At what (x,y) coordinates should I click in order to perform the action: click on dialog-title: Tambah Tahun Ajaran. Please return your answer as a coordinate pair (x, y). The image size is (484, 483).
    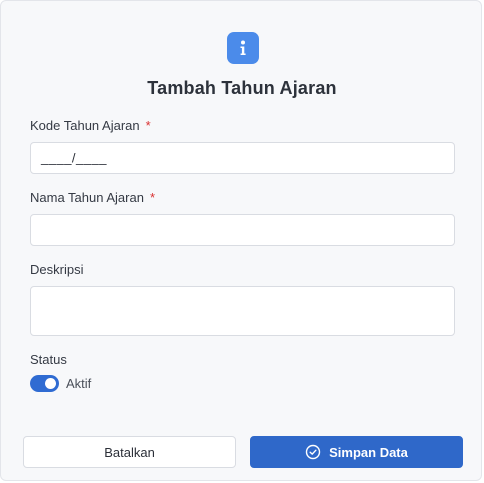
    Looking at the image, I should click on (242, 88).